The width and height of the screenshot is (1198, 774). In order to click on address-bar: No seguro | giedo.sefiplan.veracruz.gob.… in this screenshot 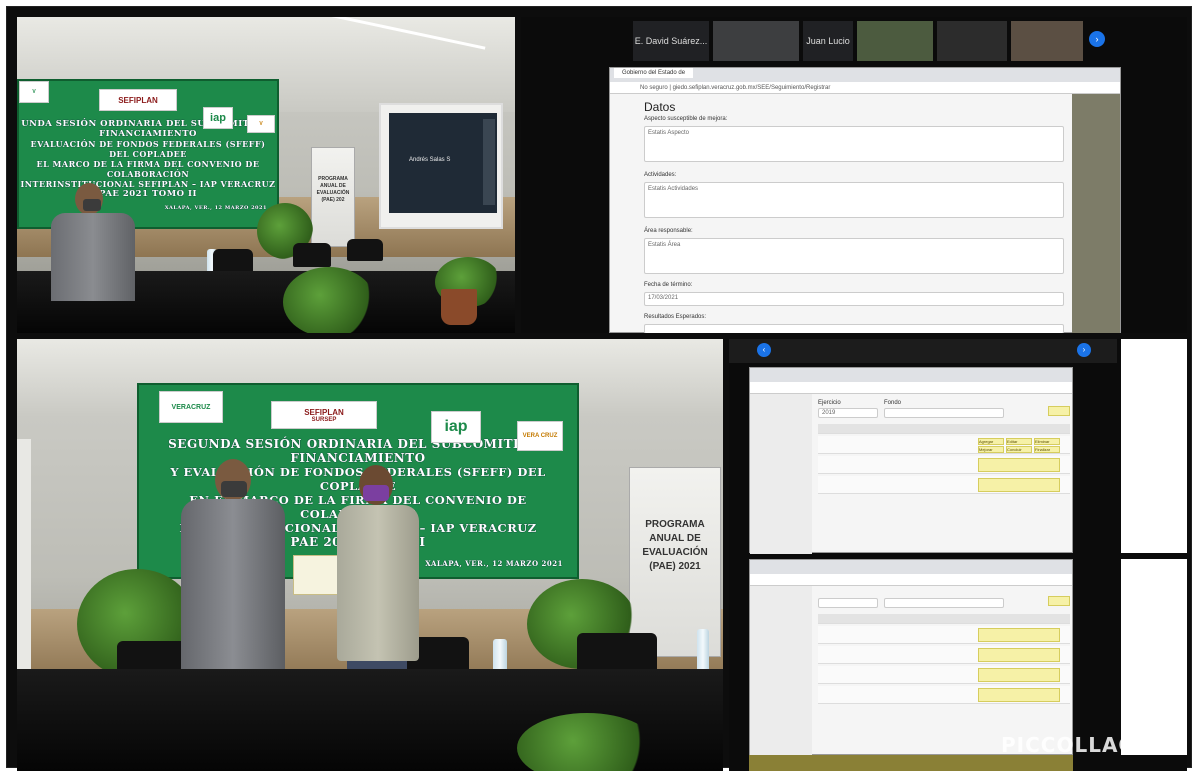, I will do `click(865, 88)`.